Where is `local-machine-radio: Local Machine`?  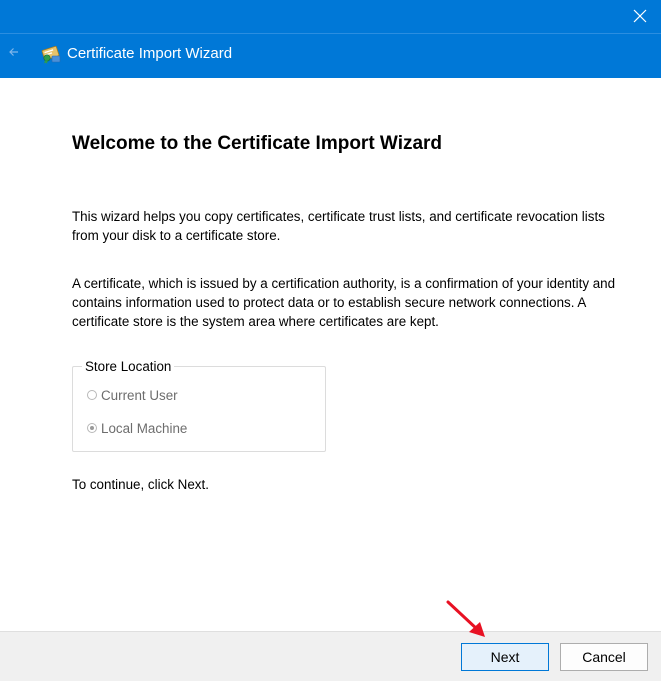 local-machine-radio: Local Machine is located at coordinates (137, 428).